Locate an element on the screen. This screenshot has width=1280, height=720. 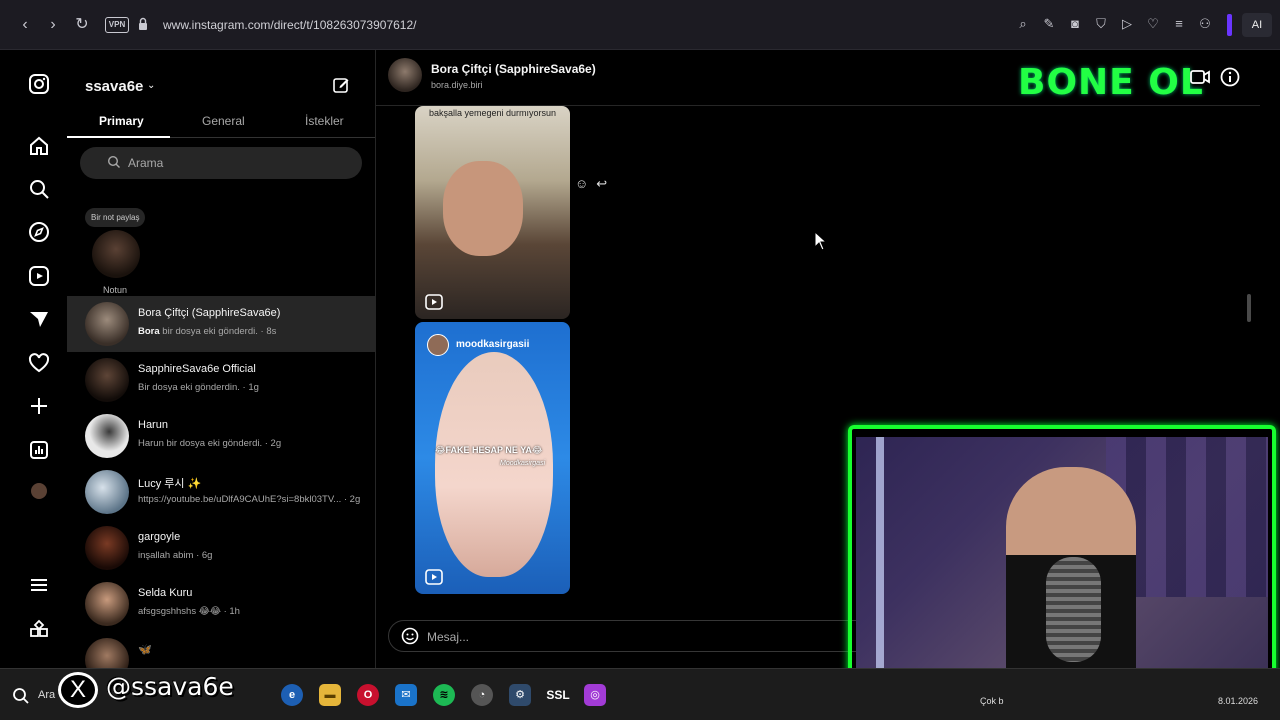
search-box is located at coordinates (221, 163).